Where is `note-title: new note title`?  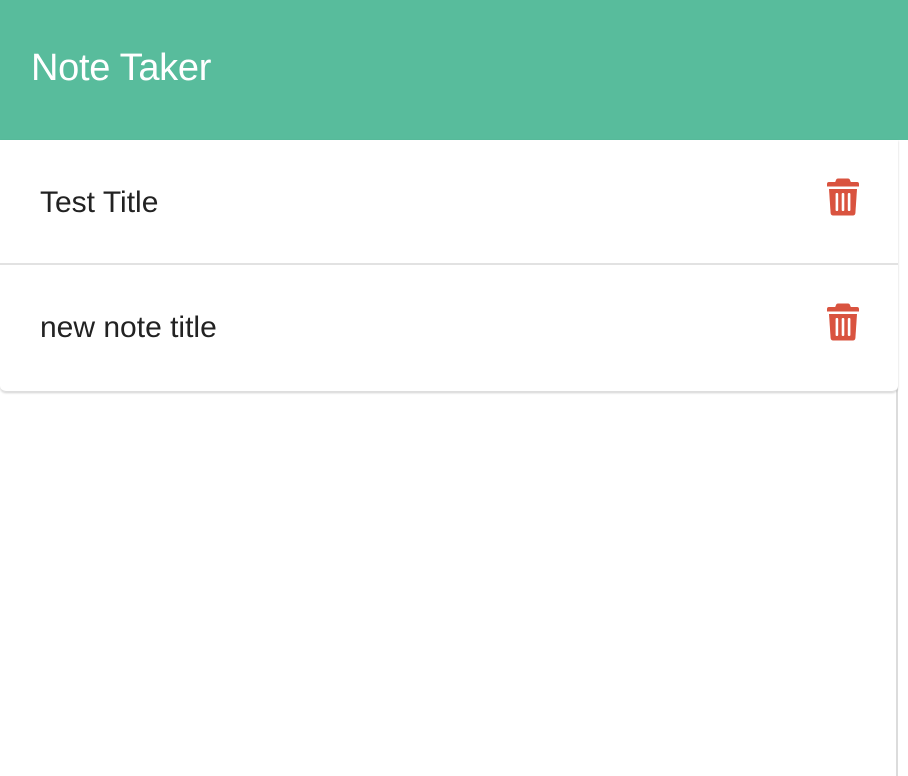 note-title: new note title is located at coordinates (128, 327).